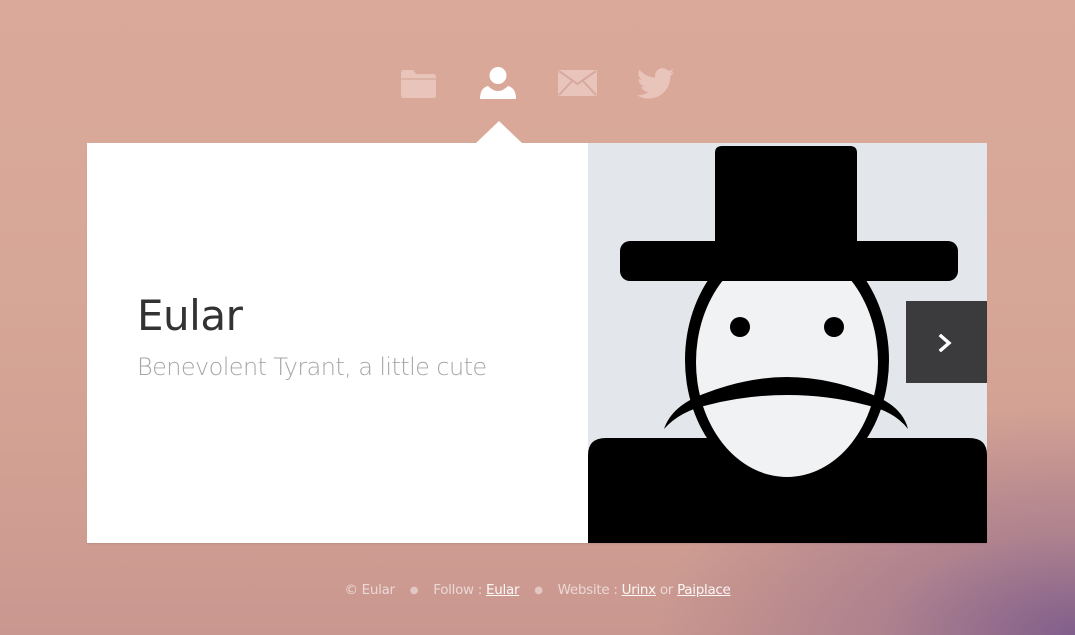  Describe the element at coordinates (190, 315) in the screenshot. I see `profile-name: Eular` at that location.